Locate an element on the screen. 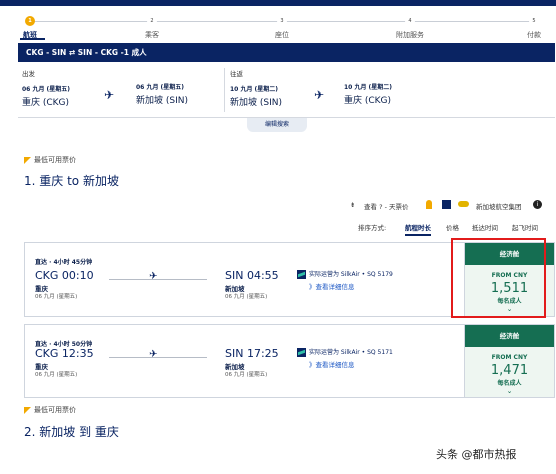 This screenshot has width=556, height=474. step-label: 乘客 is located at coordinates (152, 35).